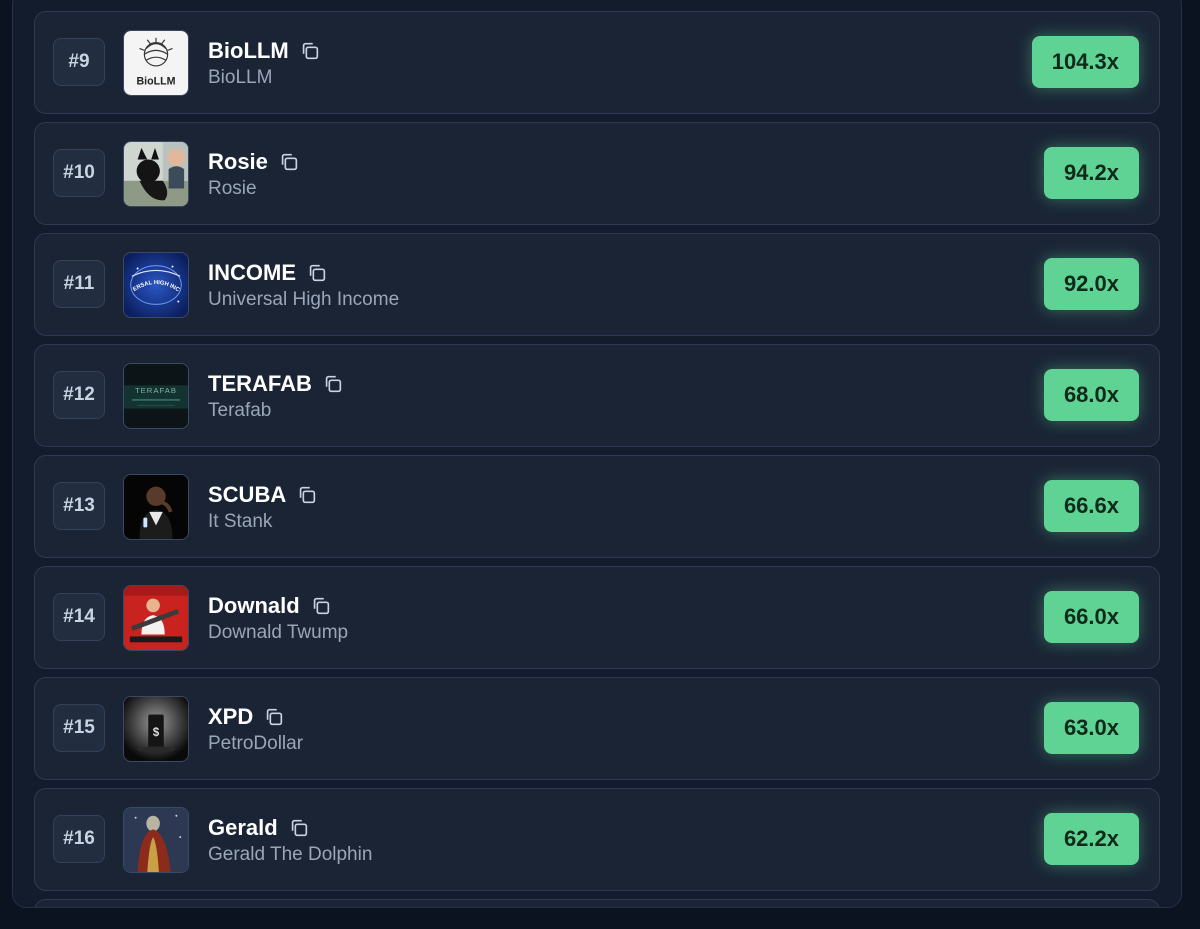 The image size is (1200, 929). Describe the element at coordinates (256, 743) in the screenshot. I see `token-name: PetroDollar` at that location.